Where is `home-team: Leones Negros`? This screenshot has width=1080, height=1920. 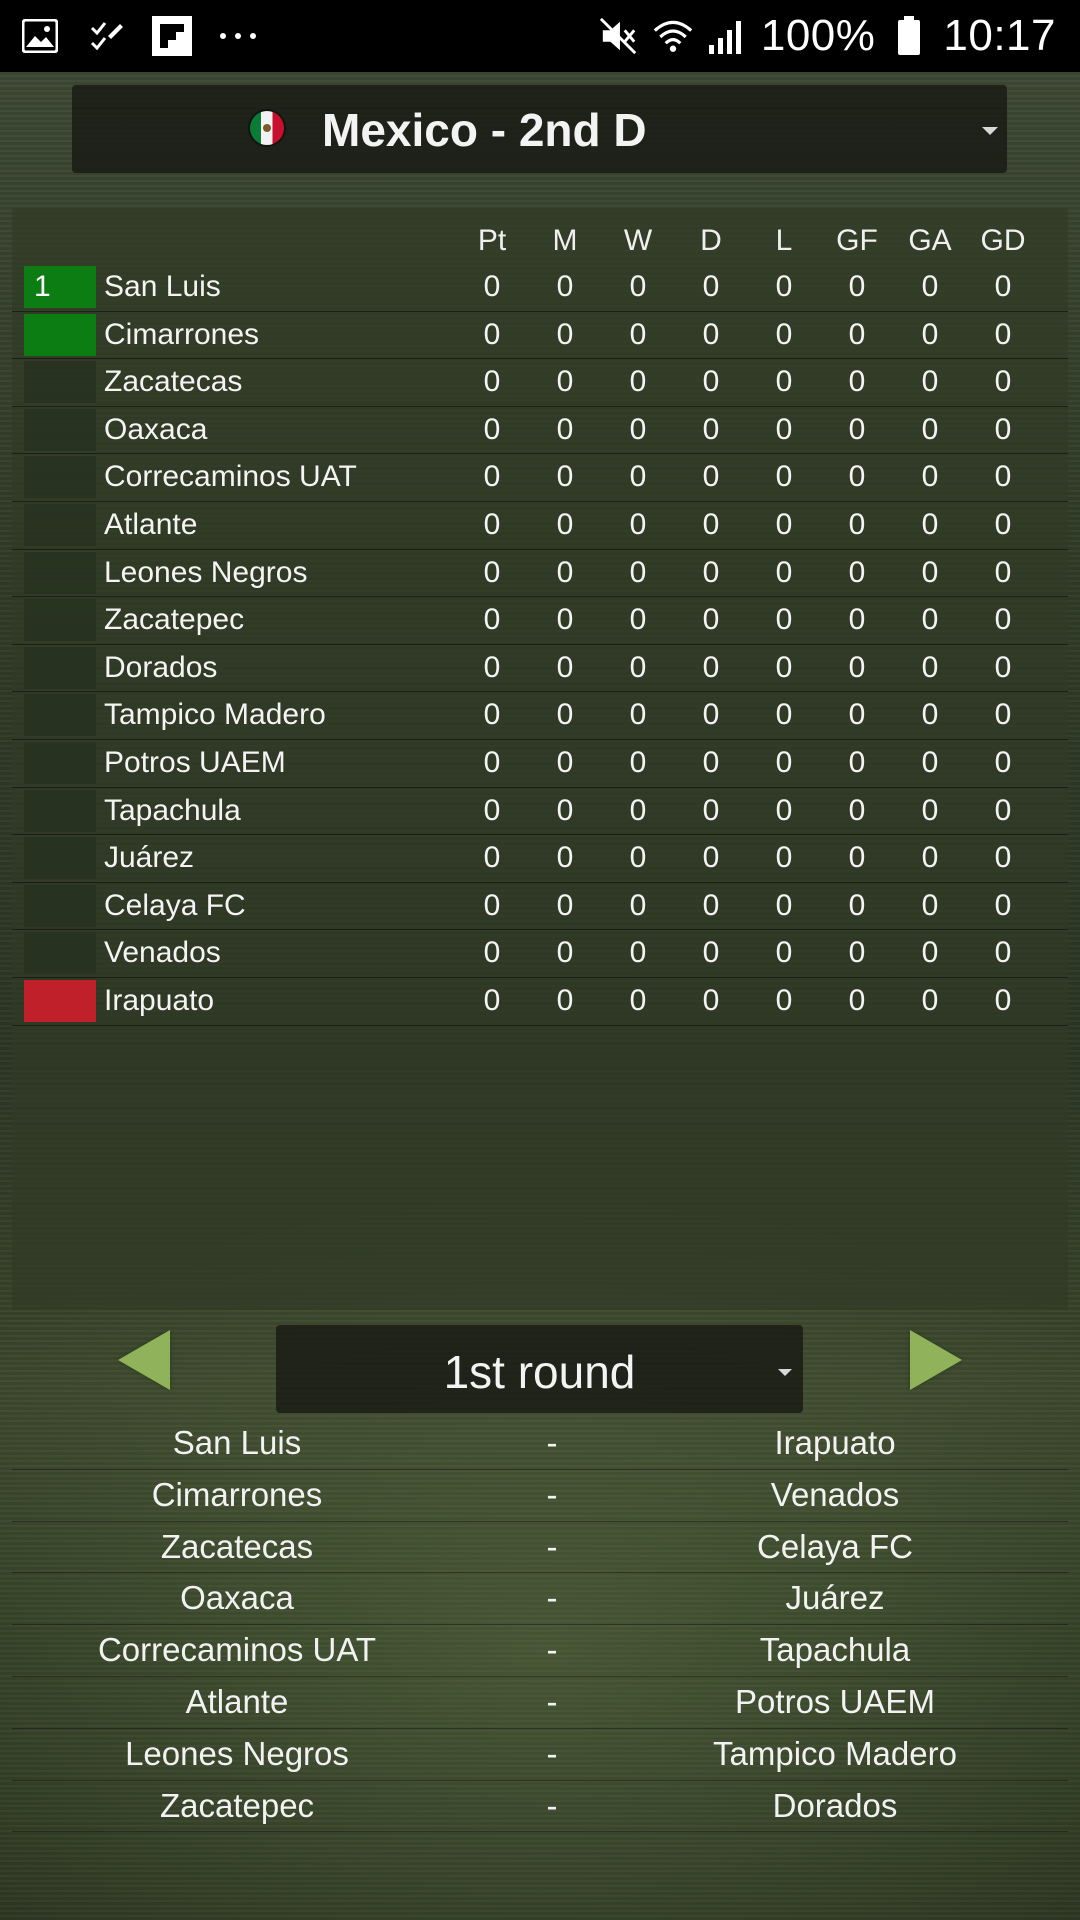 home-team: Leones Negros is located at coordinates (237, 1753).